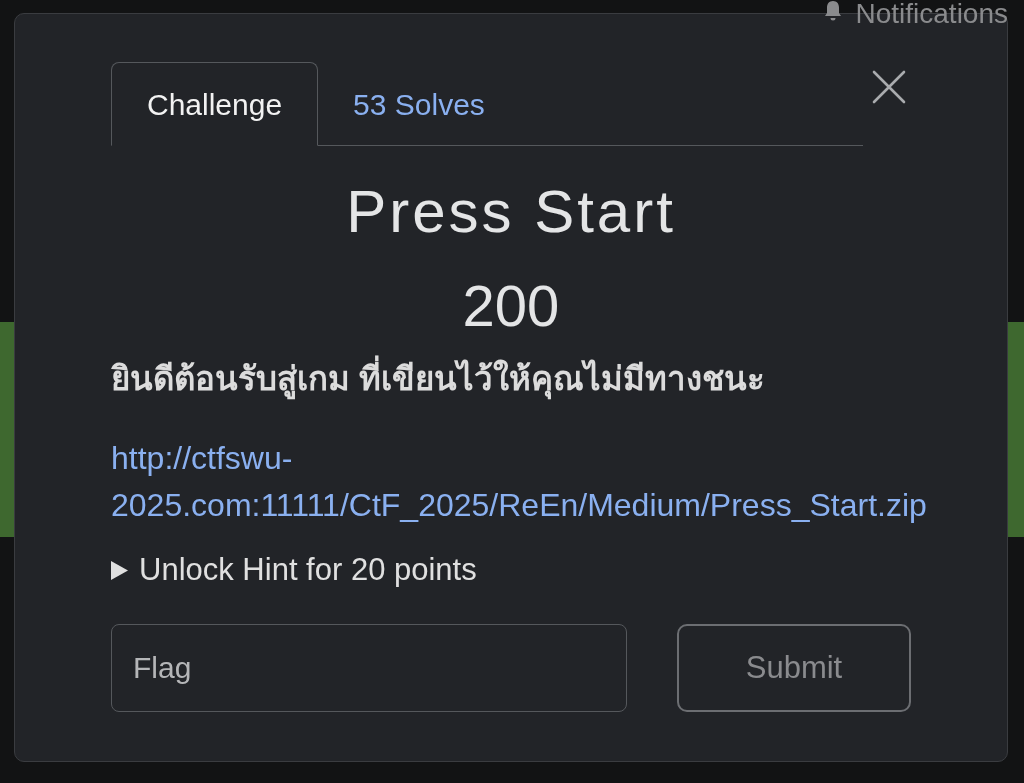  Describe the element at coordinates (215, 104) in the screenshot. I see `tab: Challenge` at that location.